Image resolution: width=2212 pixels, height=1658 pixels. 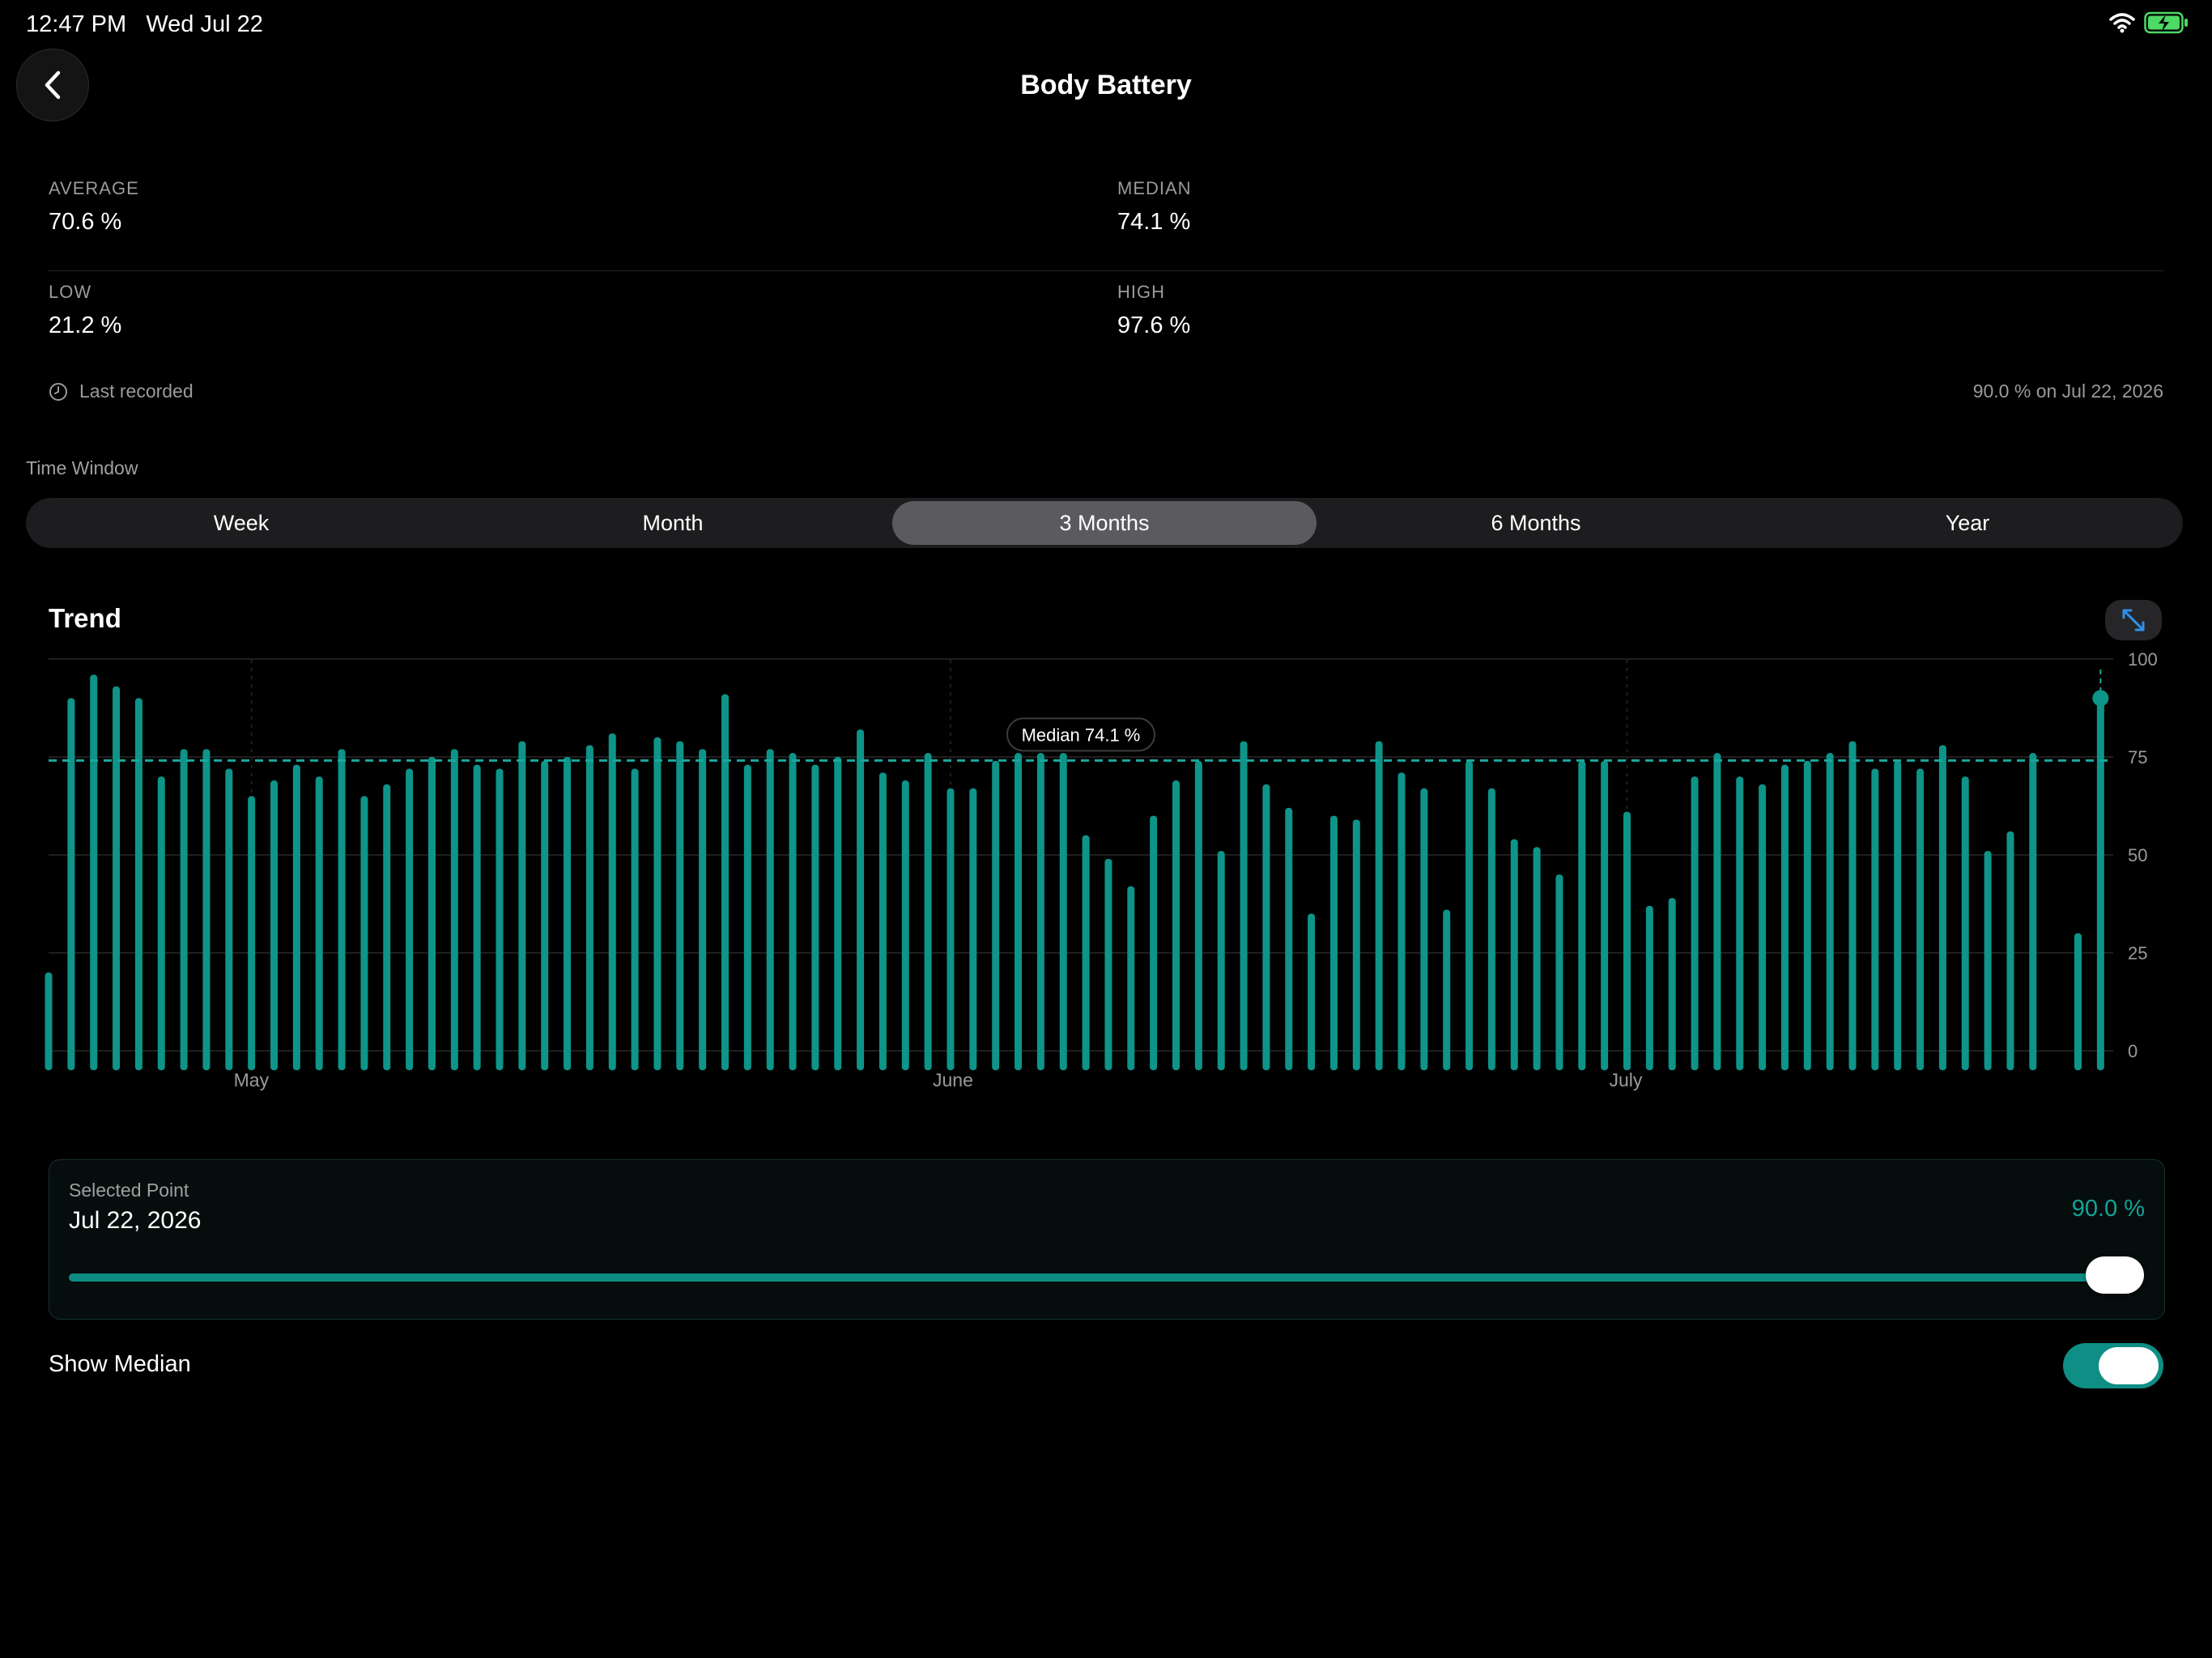 I want to click on expand-chart-button, so click(x=2133, y=620).